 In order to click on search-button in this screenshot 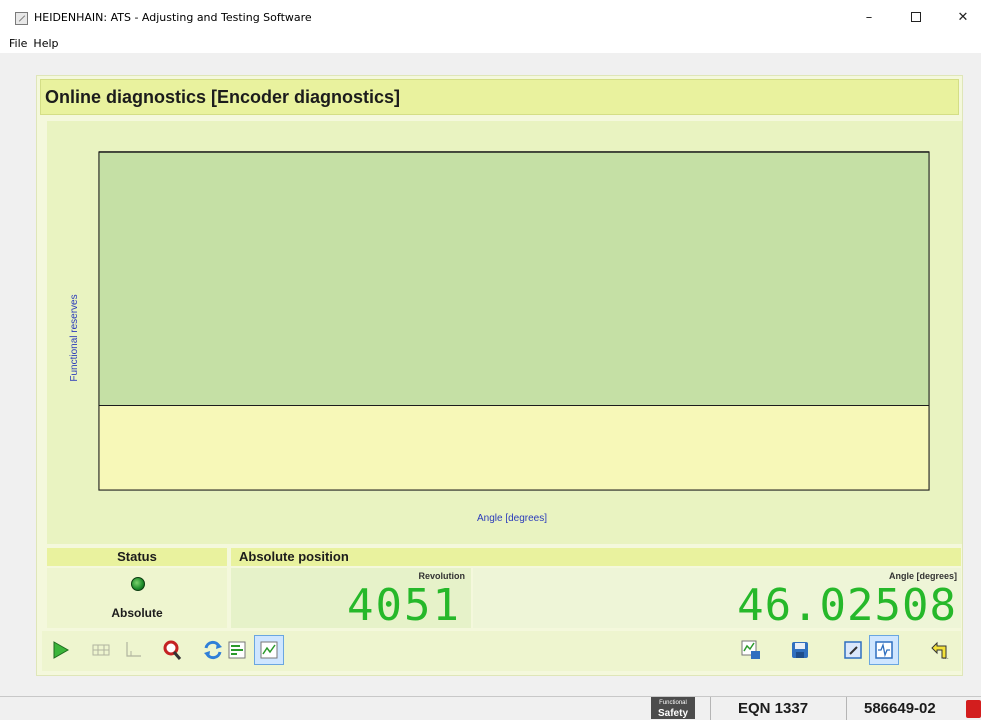, I will do `click(172, 650)`.